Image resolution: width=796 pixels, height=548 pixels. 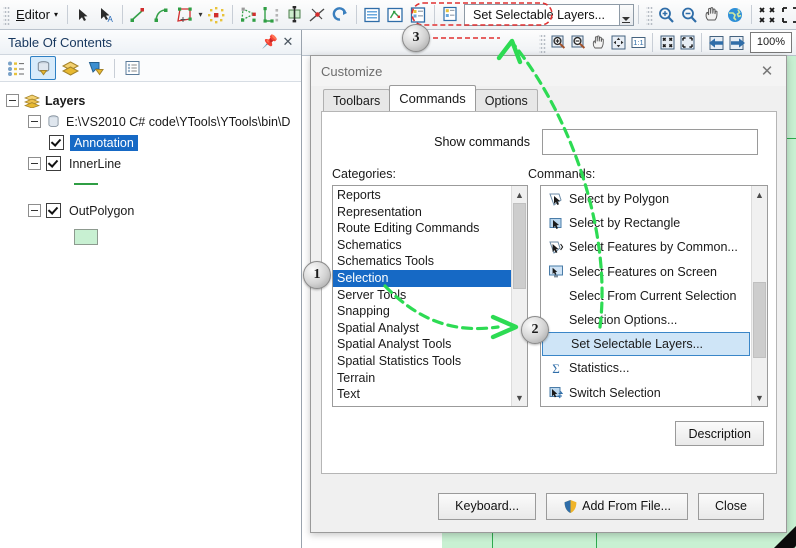 What do you see at coordinates (422, 361) in the screenshot?
I see `category-item: Spatial Statistics Tools` at bounding box center [422, 361].